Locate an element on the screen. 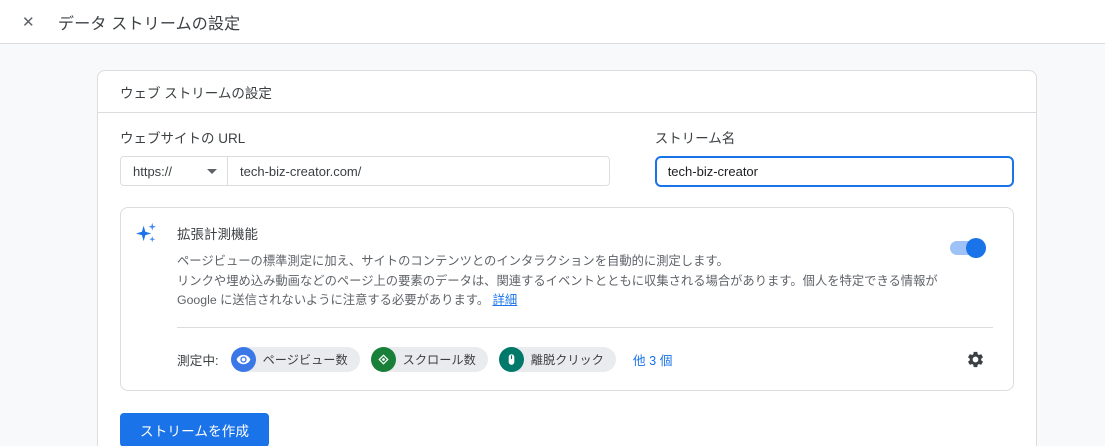 This screenshot has width=1105, height=446. page-title: データ ストリームの設定 is located at coordinates (149, 24).